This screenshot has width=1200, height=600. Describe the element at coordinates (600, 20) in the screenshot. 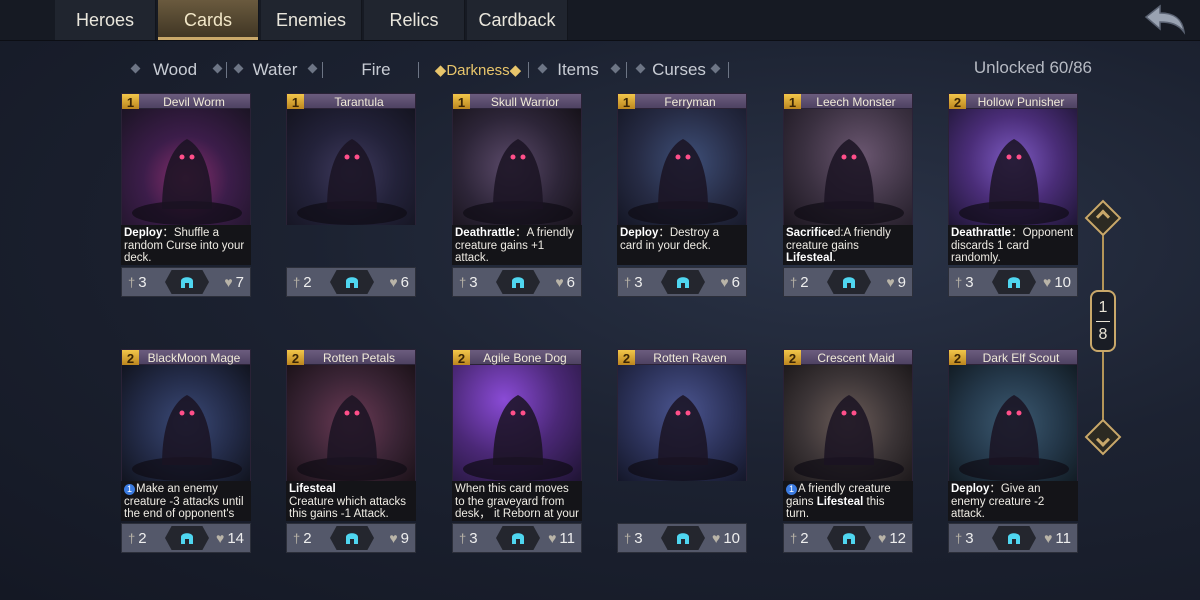

I see `top-tab-bar: Heroes Cards Enemies Relics Cardback` at that location.